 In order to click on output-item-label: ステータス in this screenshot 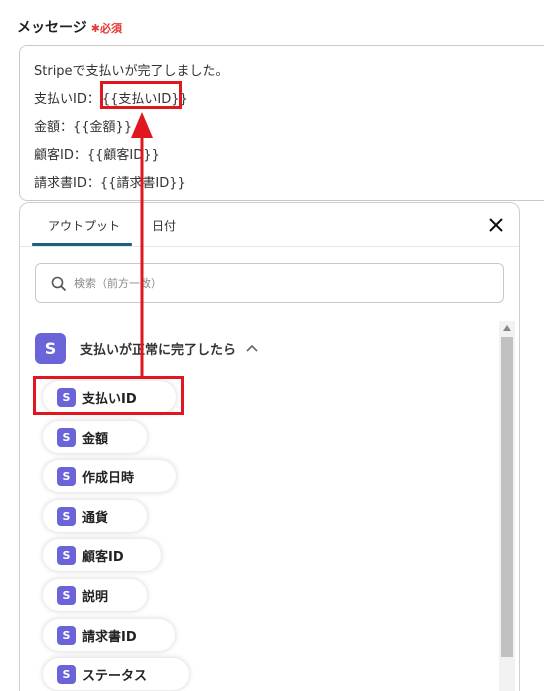, I will do `click(115, 676)`.